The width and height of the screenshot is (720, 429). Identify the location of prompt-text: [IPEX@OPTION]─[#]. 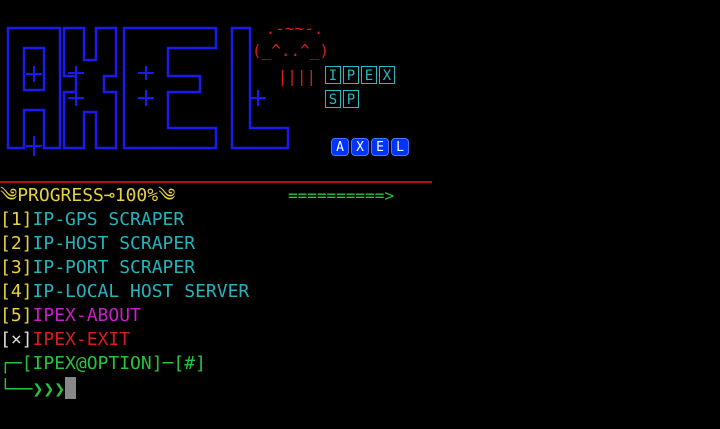
(113, 363).